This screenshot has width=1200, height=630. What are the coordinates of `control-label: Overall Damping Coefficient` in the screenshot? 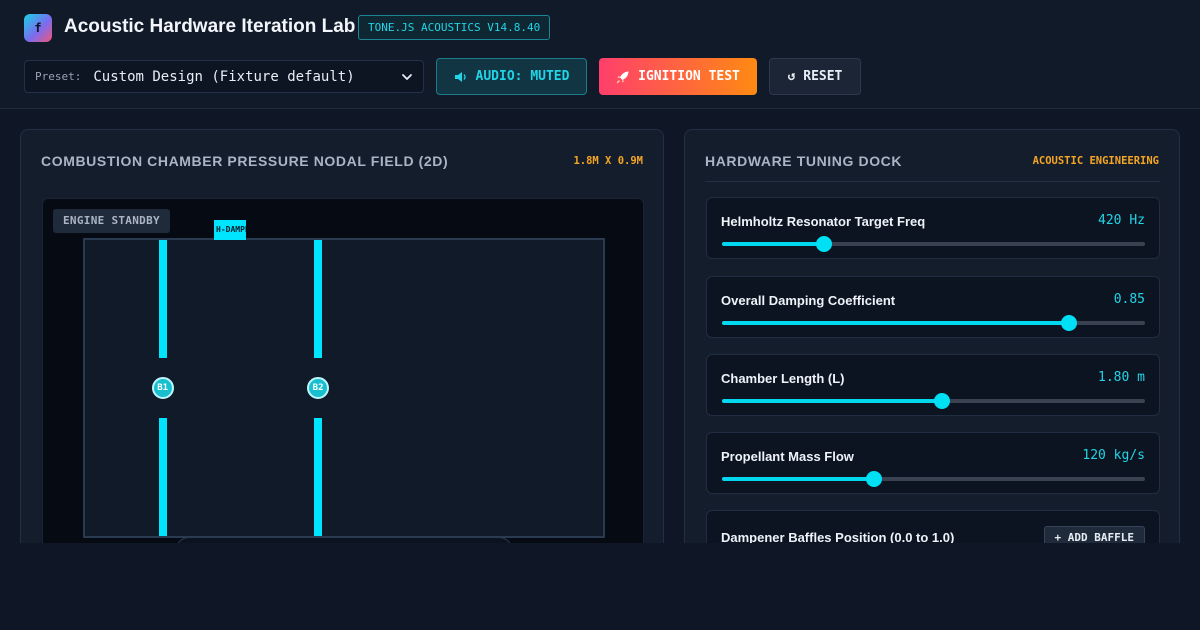 It's located at (808, 300).